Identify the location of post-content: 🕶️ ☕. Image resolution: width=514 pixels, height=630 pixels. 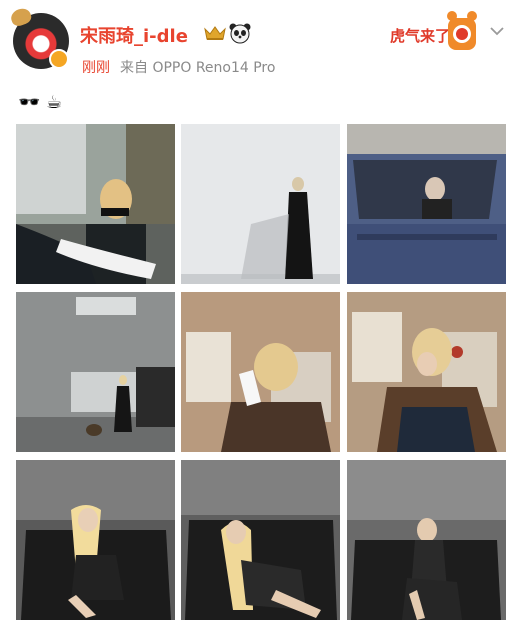
(40, 102).